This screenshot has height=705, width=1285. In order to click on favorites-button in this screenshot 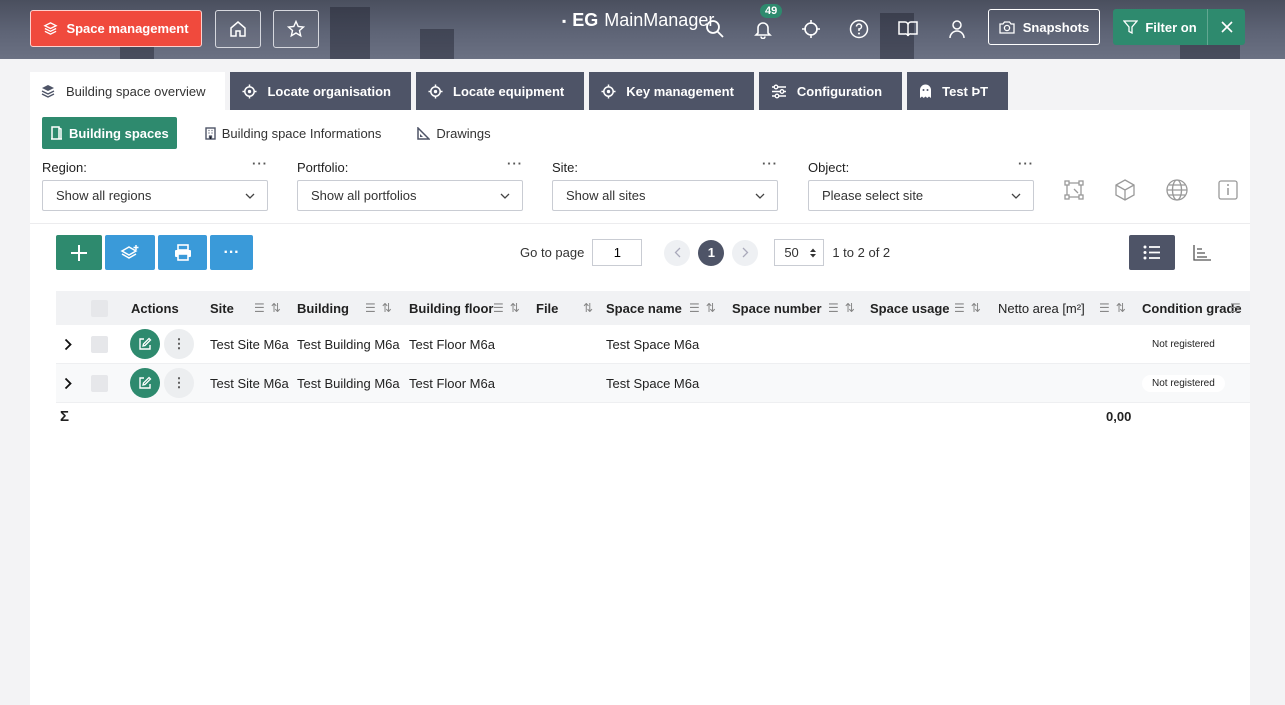, I will do `click(296, 29)`.